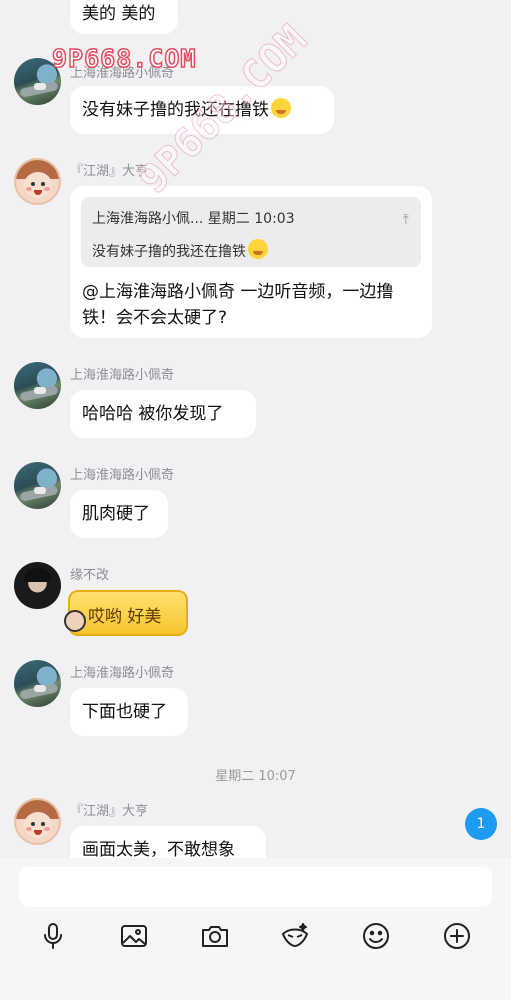 The image size is (511, 1000). I want to click on quoted-message: 上海淮海路小佩... 星期二 10:03 没有妹子撸的我还在撸铁 ⤒, so click(251, 232).